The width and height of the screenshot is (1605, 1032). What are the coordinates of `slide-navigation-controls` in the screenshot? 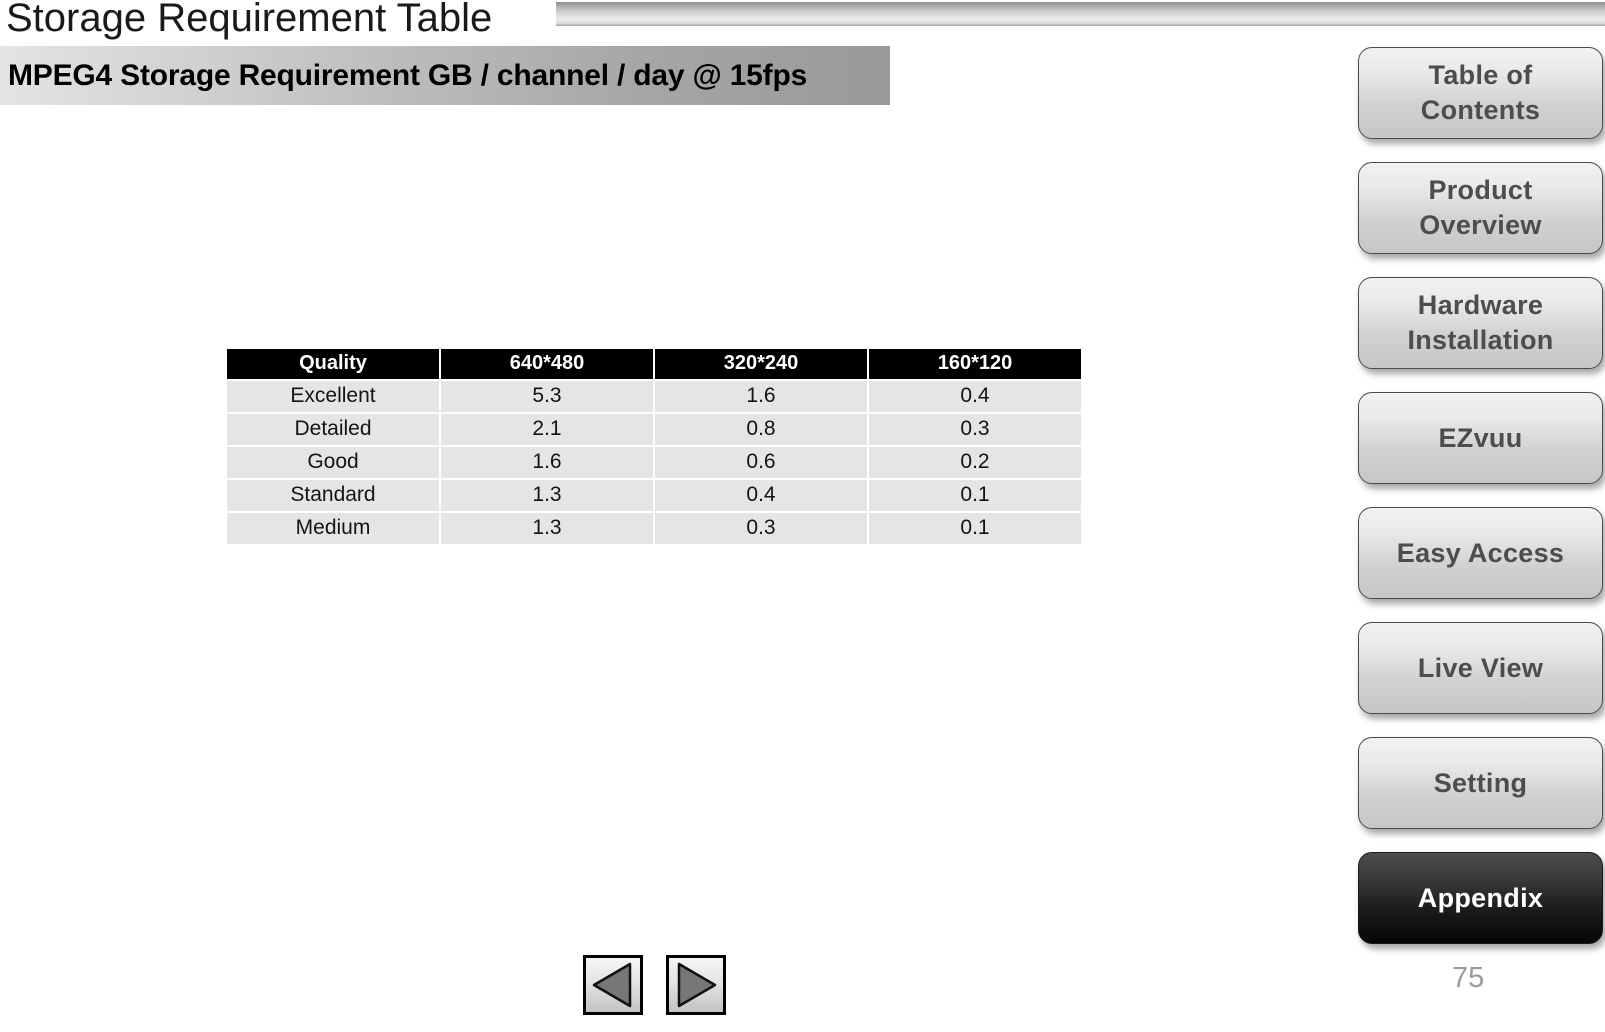 It's located at (664, 985).